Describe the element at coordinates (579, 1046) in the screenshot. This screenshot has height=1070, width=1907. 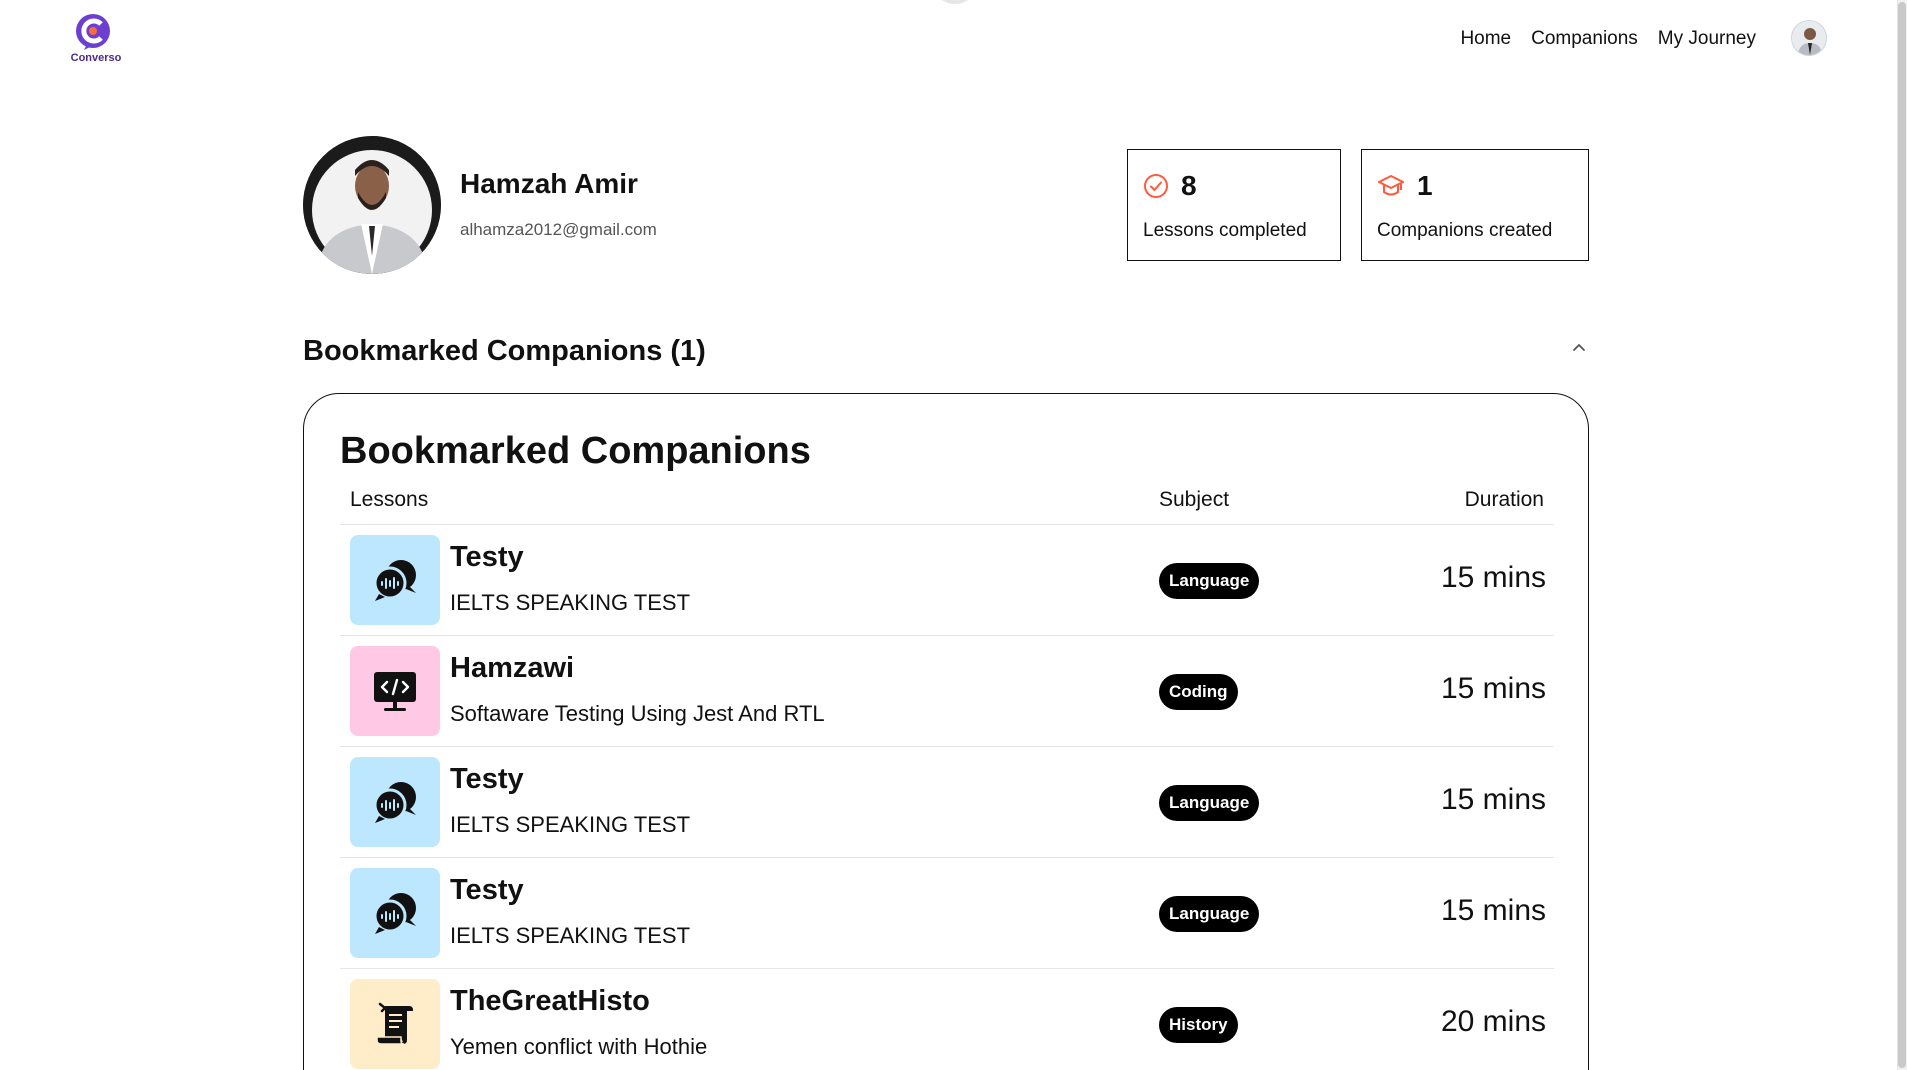
I see `companion-topic: Yemen conflict with Hothie` at that location.